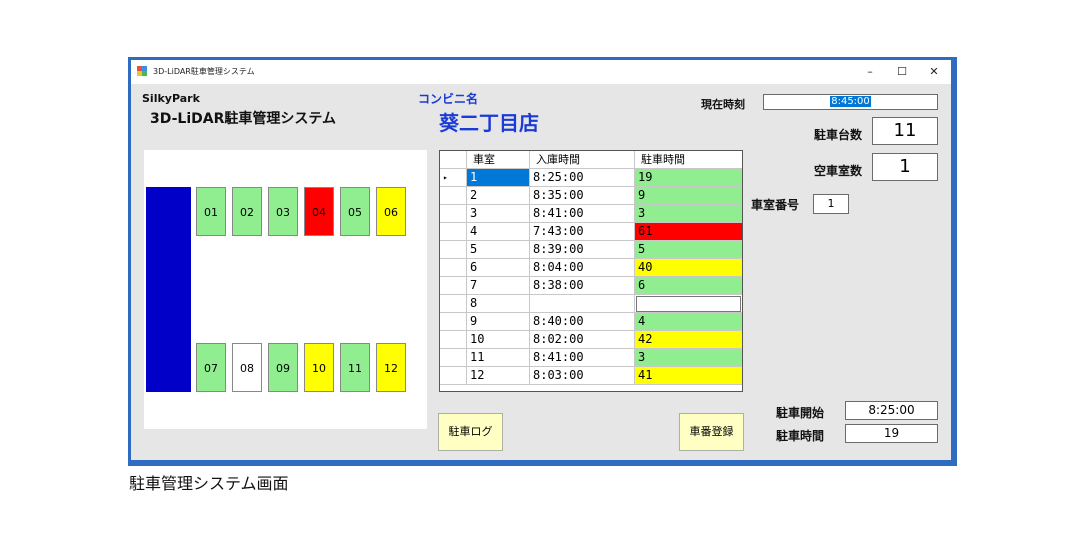 Image resolution: width=1079 pixels, height=539 pixels. I want to click on table-row: 3 8:41:00 3, so click(591, 214).